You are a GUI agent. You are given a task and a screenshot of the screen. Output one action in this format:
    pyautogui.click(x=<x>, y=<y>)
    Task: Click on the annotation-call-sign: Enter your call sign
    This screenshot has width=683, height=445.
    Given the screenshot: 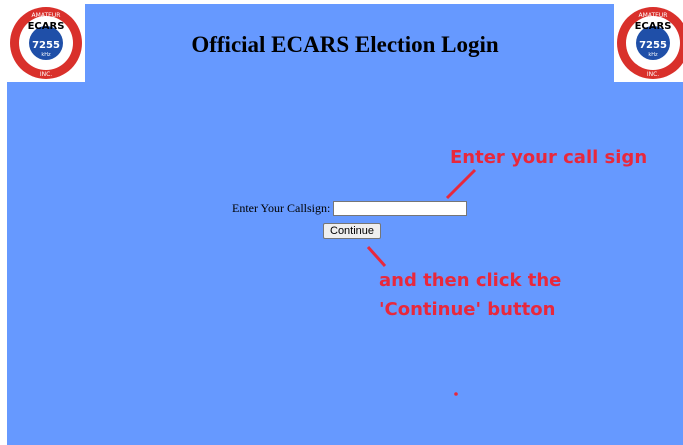 What is the action you would take?
    pyautogui.click(x=549, y=157)
    